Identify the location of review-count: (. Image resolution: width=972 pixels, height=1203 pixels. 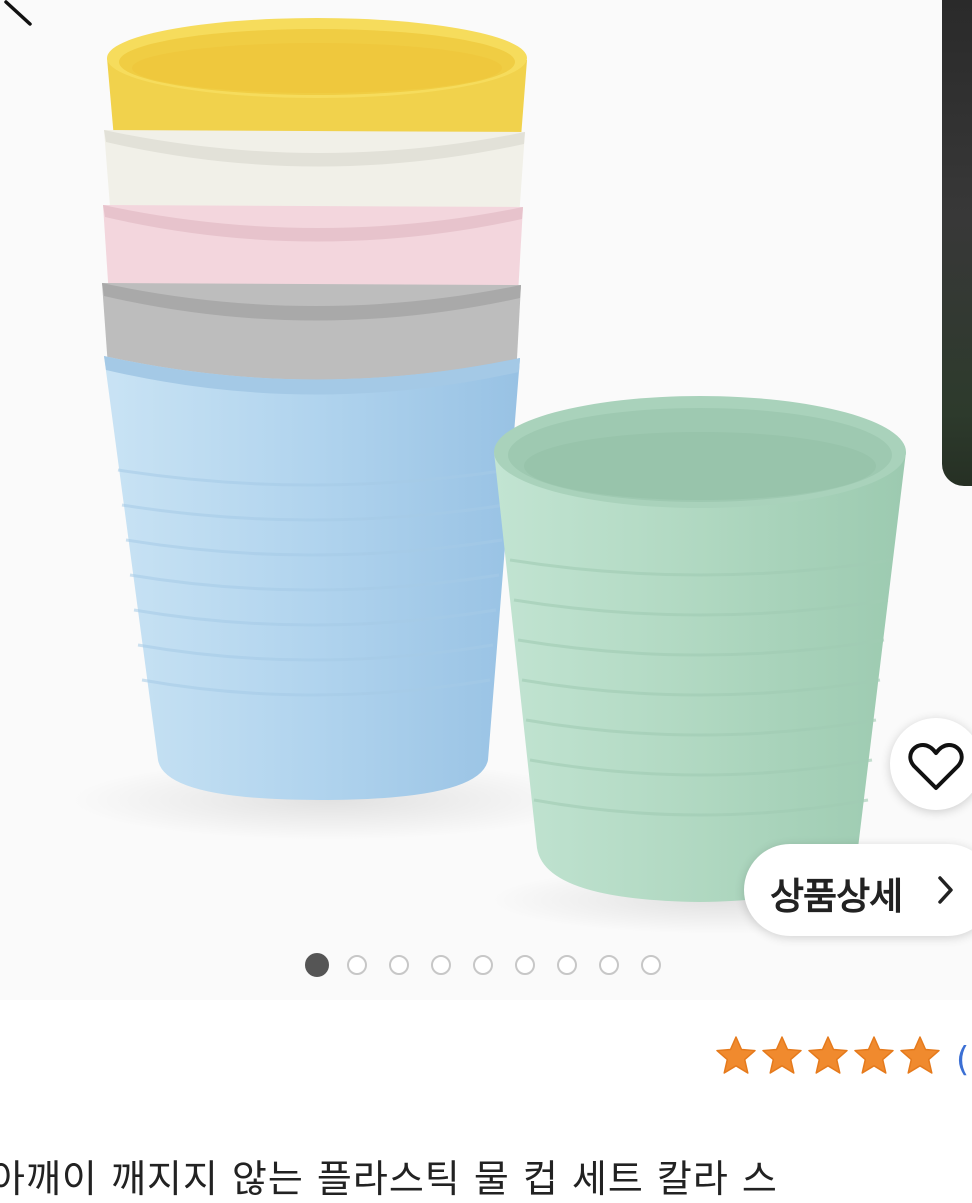
(962, 1060).